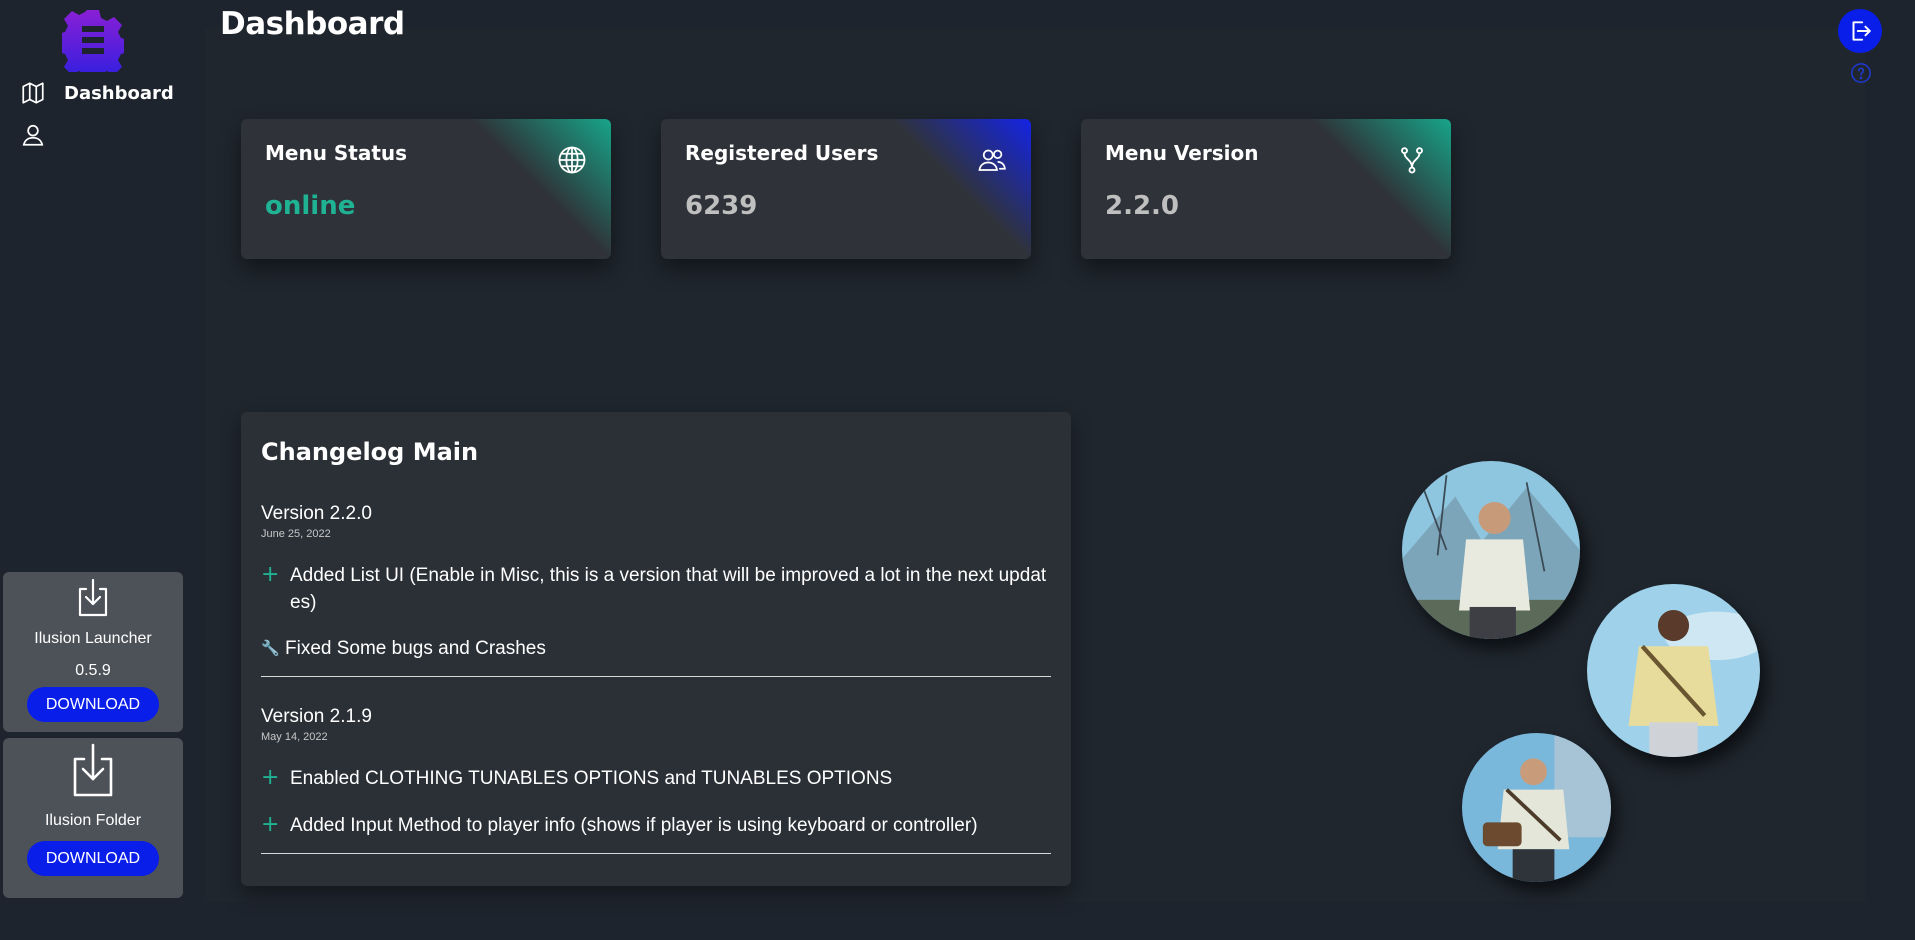  I want to click on logout-button, so click(1860, 31).